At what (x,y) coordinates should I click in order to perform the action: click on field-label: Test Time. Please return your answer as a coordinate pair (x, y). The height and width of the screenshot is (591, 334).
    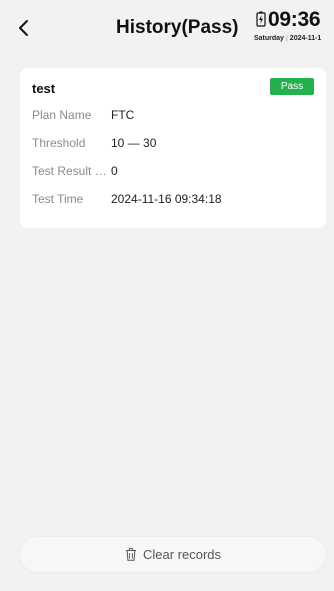
    Looking at the image, I should click on (58, 199).